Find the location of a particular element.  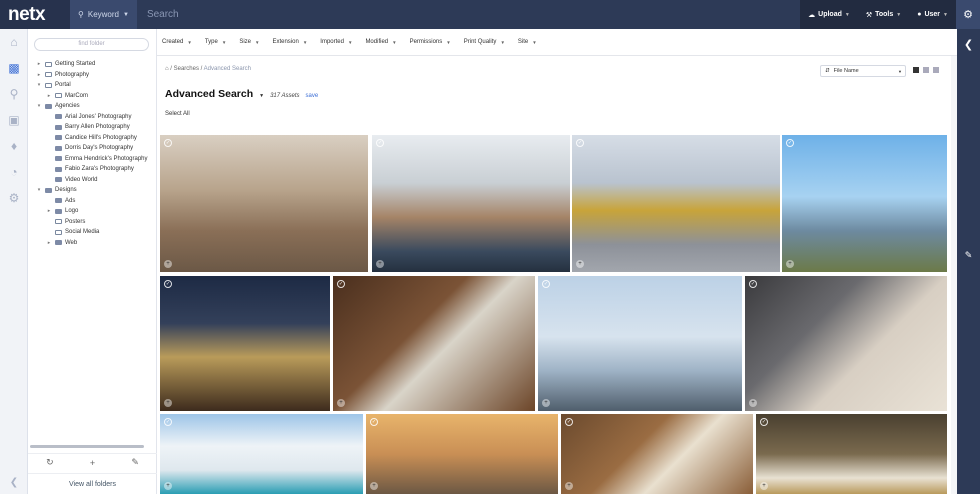

museum-hall-image: ✓ + is located at coordinates (264, 203).